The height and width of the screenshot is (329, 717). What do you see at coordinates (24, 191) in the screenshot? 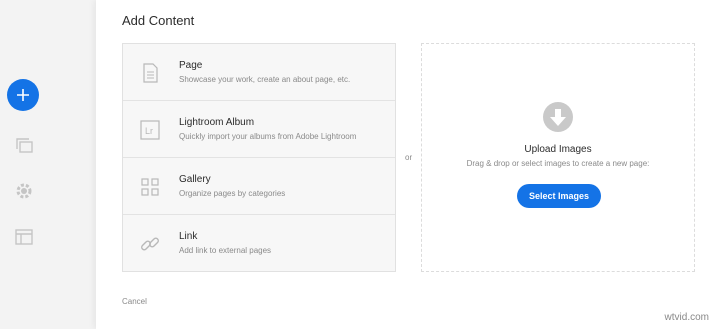
I see `gear-icon` at bounding box center [24, 191].